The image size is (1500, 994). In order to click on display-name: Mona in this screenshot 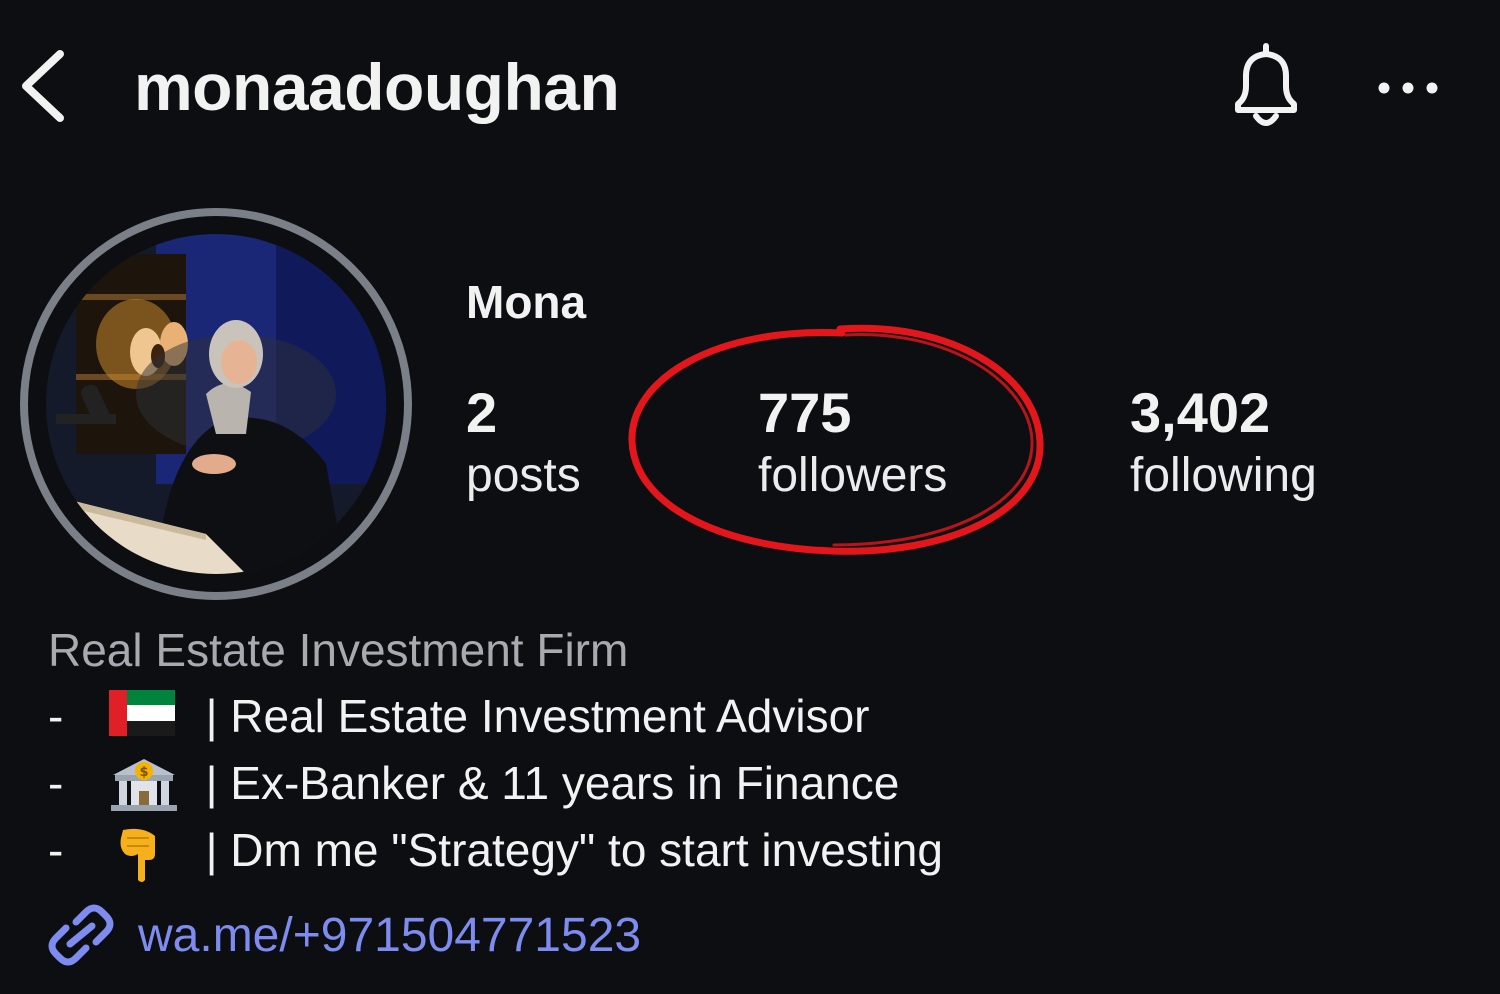, I will do `click(526, 302)`.